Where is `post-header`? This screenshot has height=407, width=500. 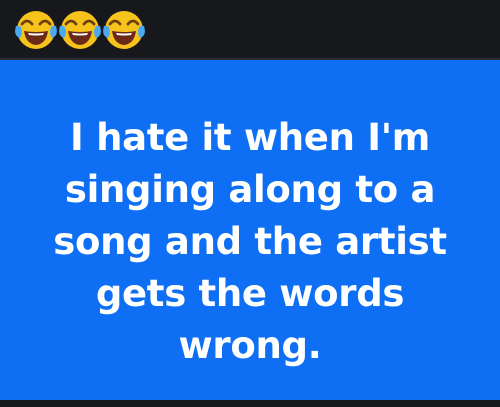 post-header is located at coordinates (250, 29).